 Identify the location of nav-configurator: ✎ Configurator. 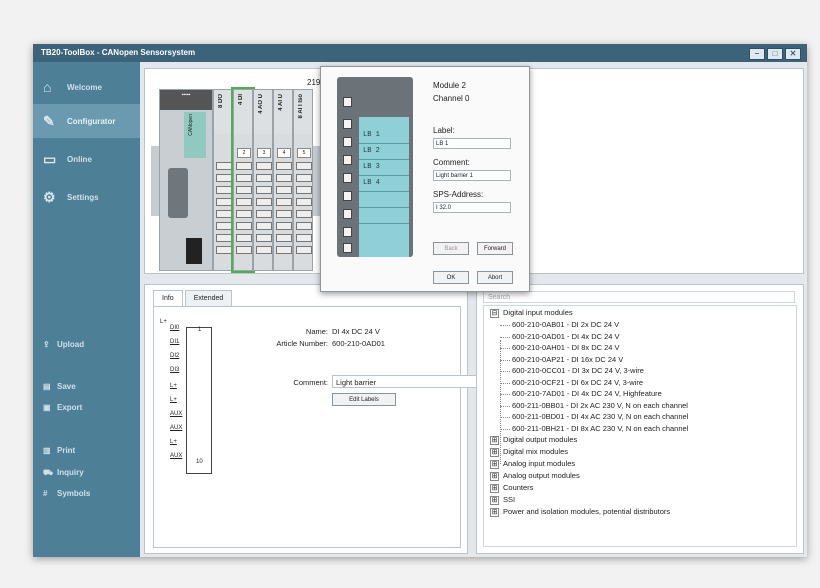
(86, 121).